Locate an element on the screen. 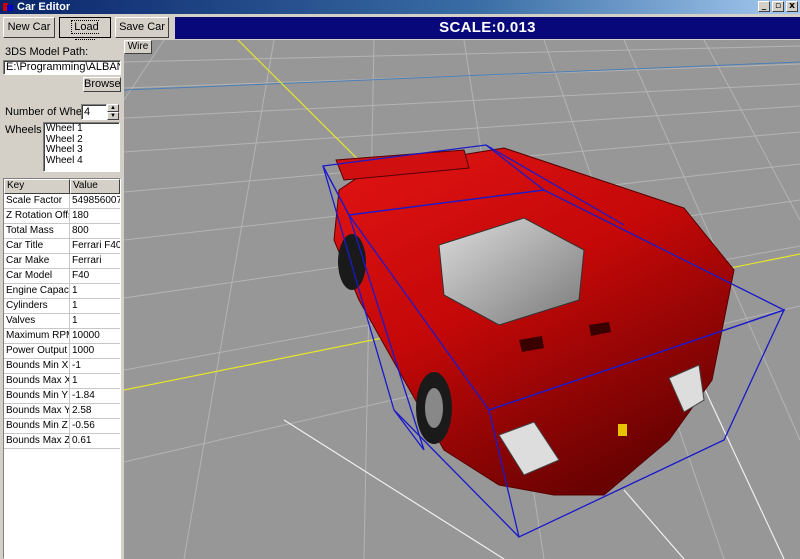 The image size is (800, 559). list-item: Wheel 3 is located at coordinates (81, 150).